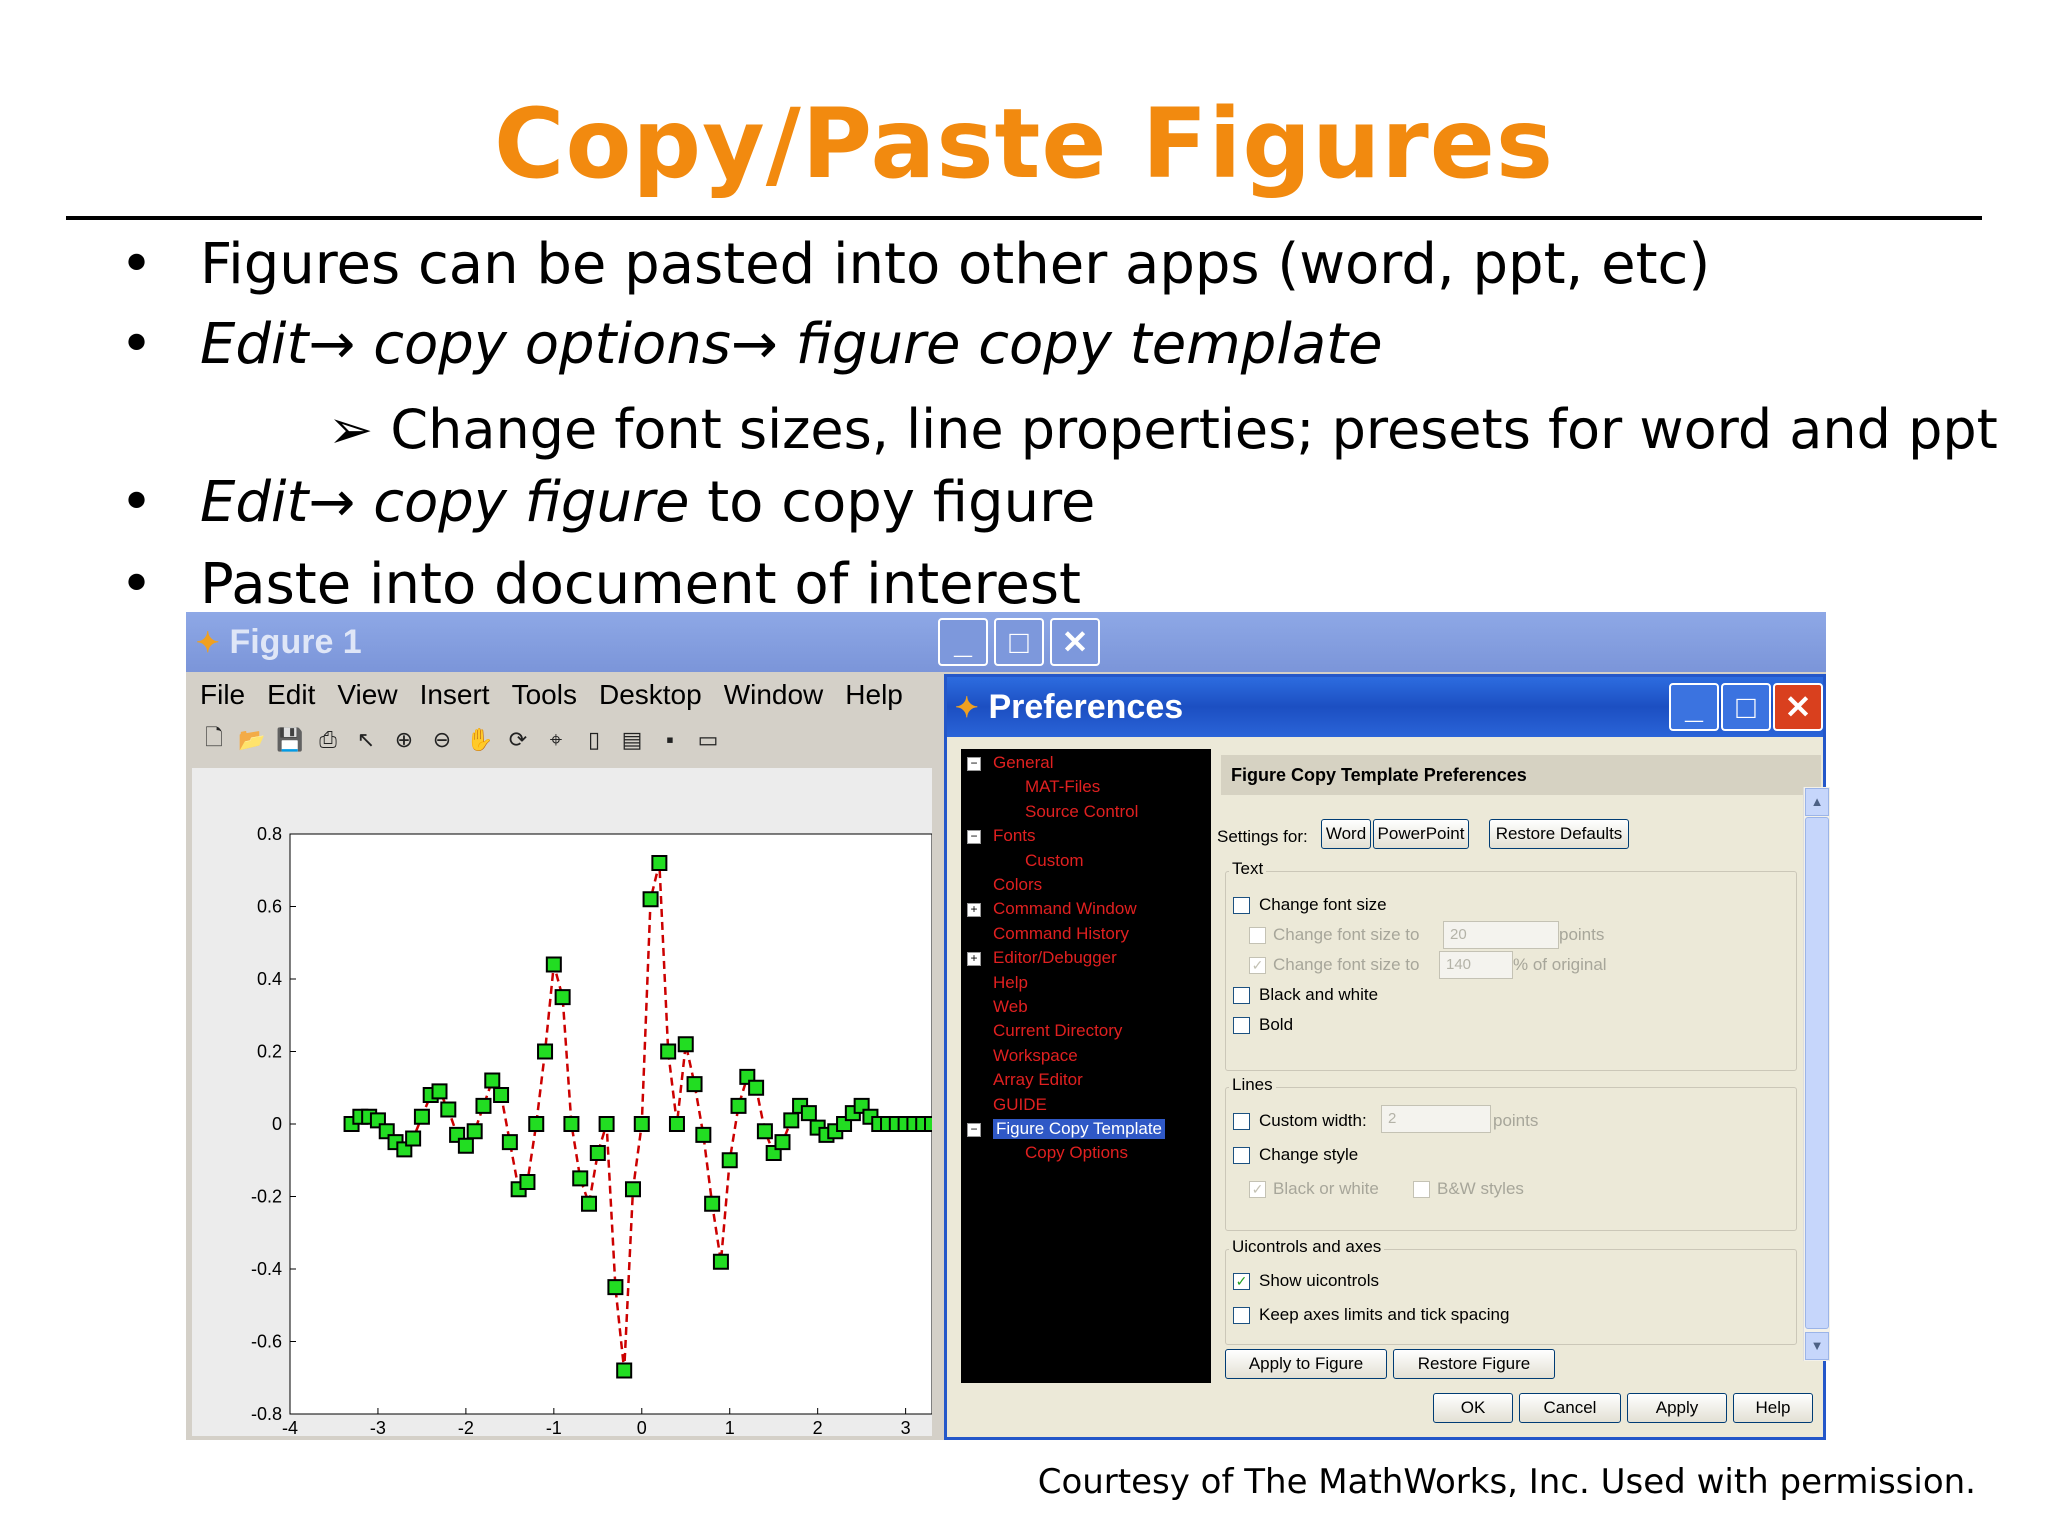 Image resolution: width=2048 pixels, height=1534 pixels. What do you see at coordinates (556, 740) in the screenshot?
I see `data-cursor-icon: ⌖` at bounding box center [556, 740].